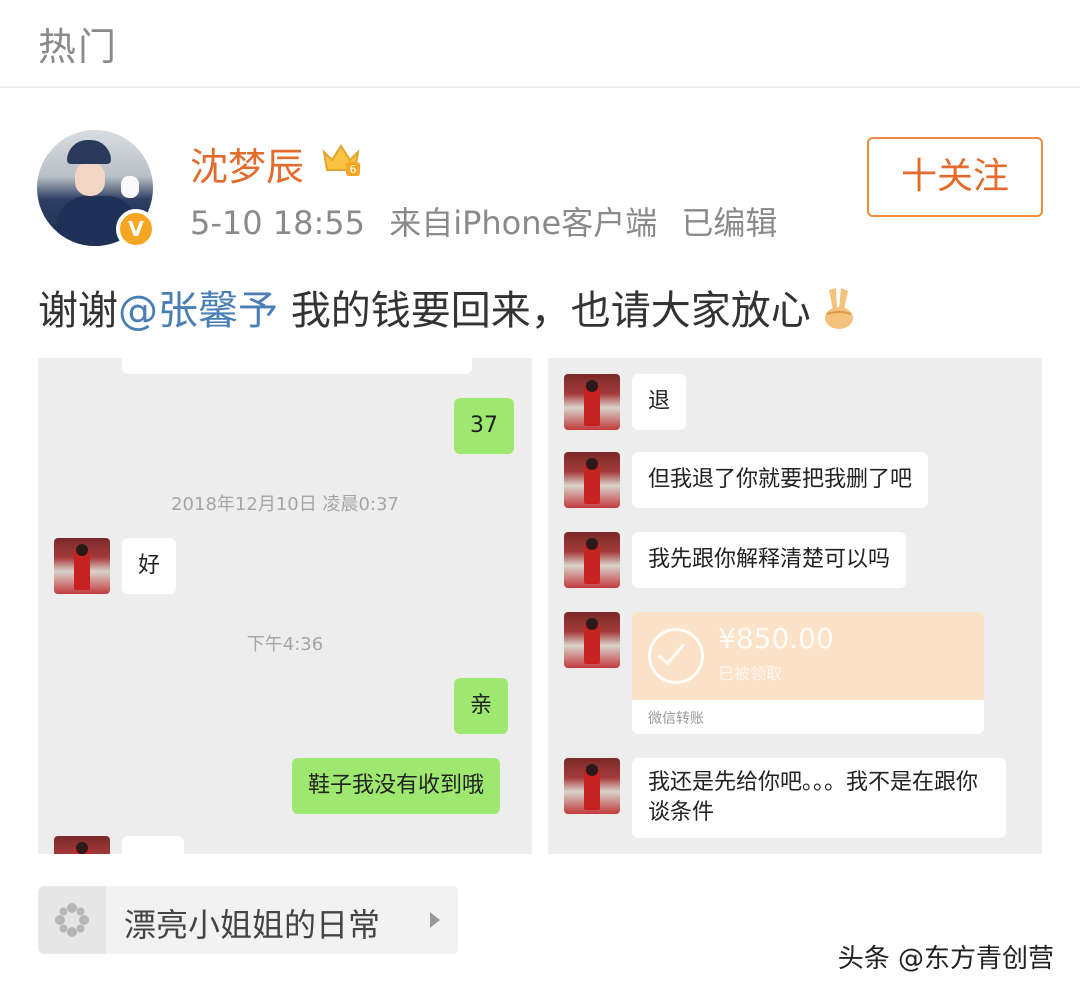  What do you see at coordinates (72, 920) in the screenshot?
I see `topic-flower-icon` at bounding box center [72, 920].